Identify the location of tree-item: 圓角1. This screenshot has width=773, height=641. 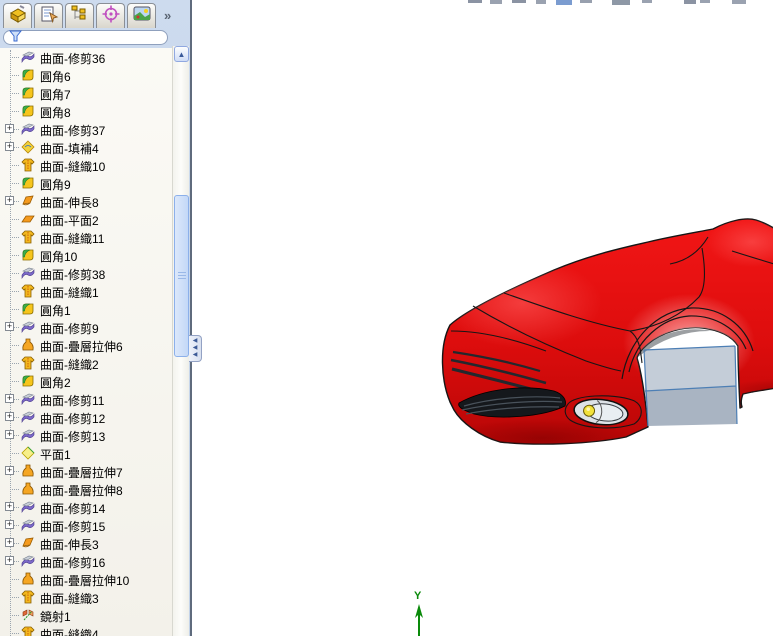
(86, 309).